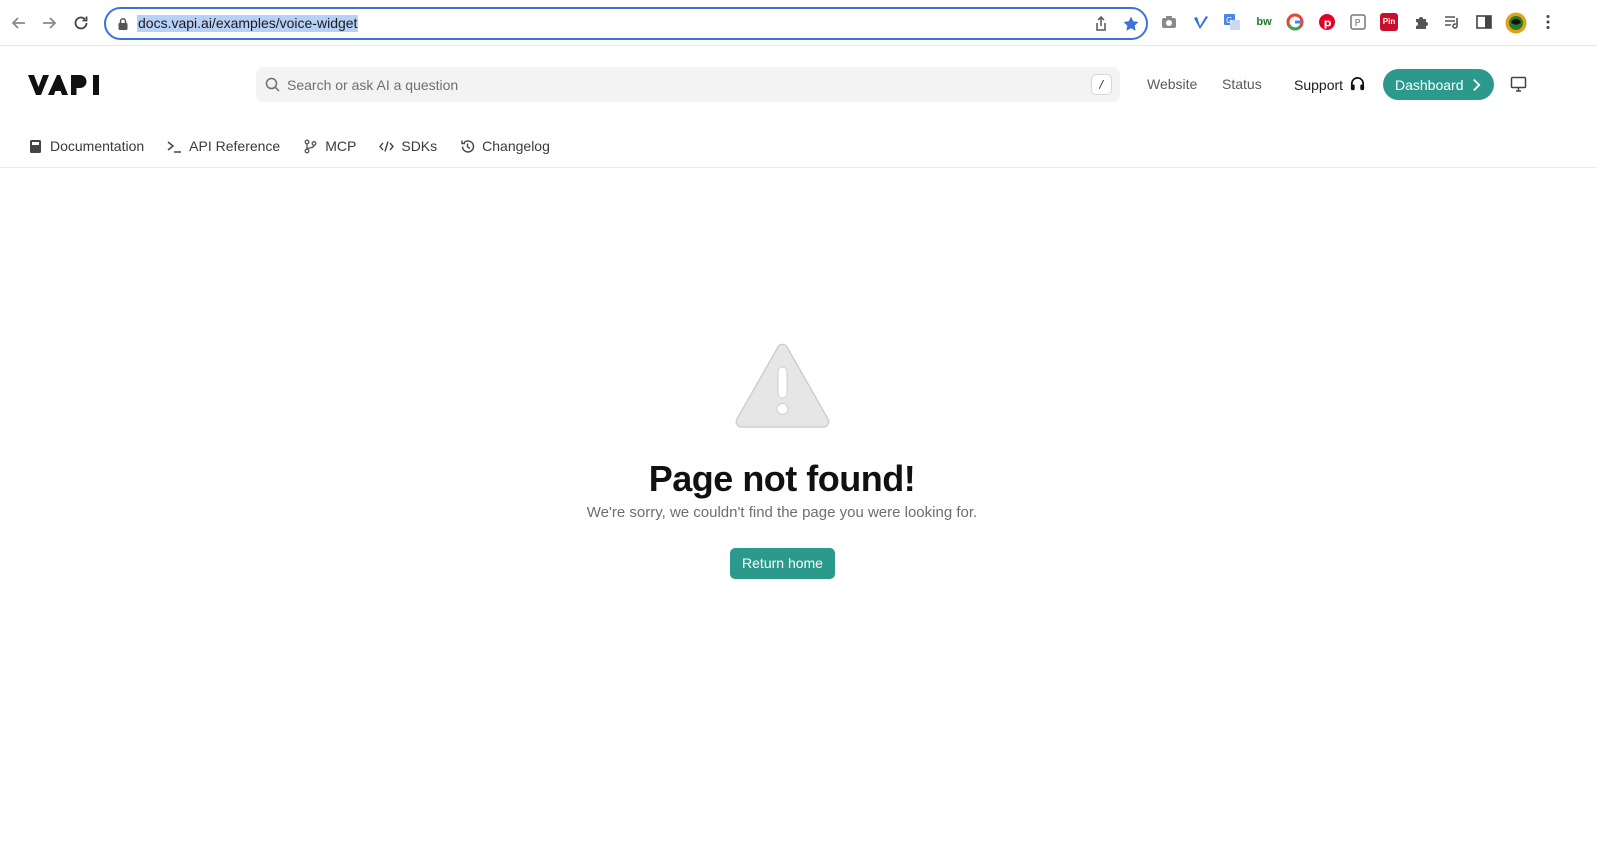 This screenshot has height=861, width=1597. Describe the element at coordinates (1518, 84) in the screenshot. I see `monitor-icon` at that location.